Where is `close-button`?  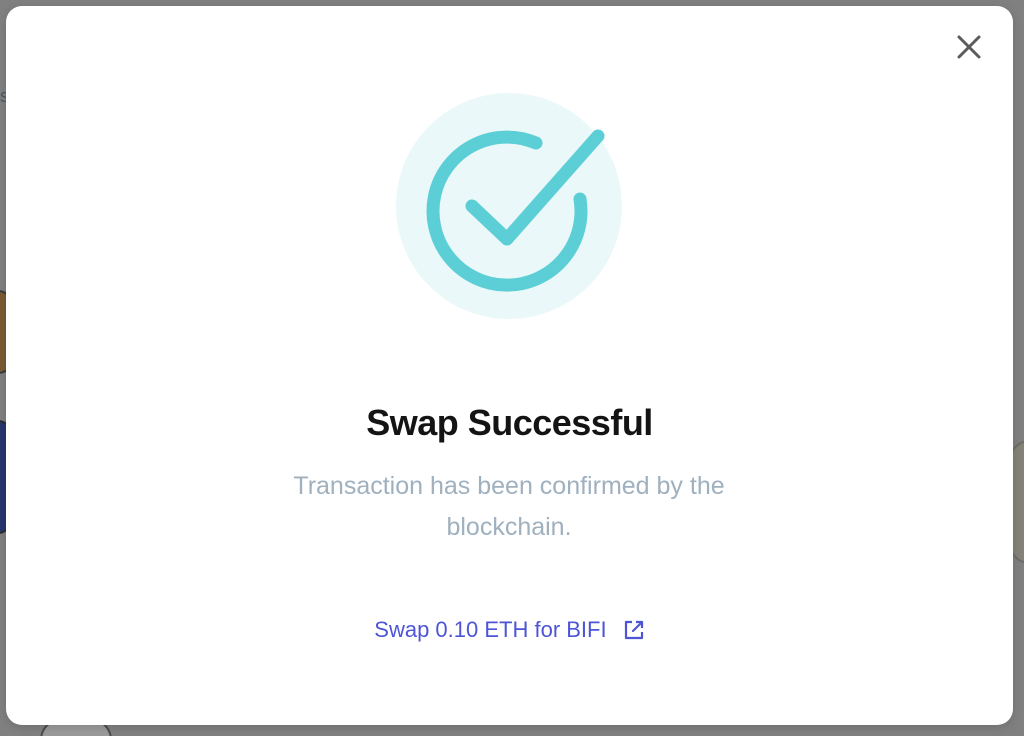
close-button is located at coordinates (969, 47).